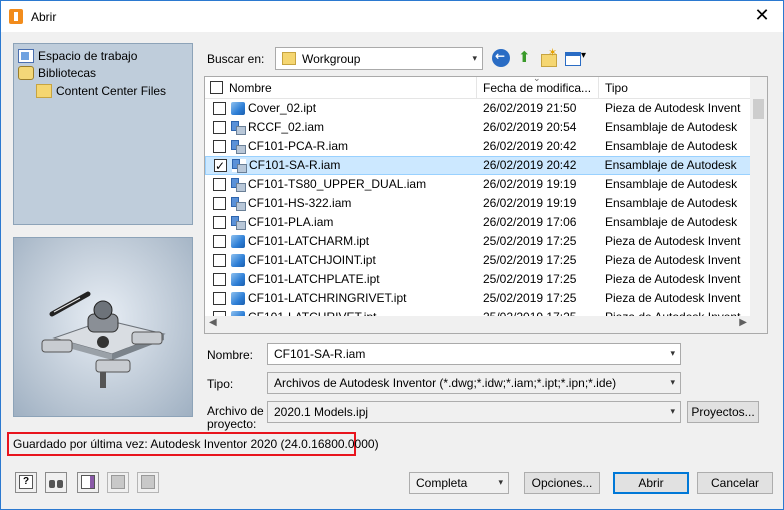 This screenshot has height=510, width=784. Describe the element at coordinates (16, 16) in the screenshot. I see `inventor-app-icon` at that location.